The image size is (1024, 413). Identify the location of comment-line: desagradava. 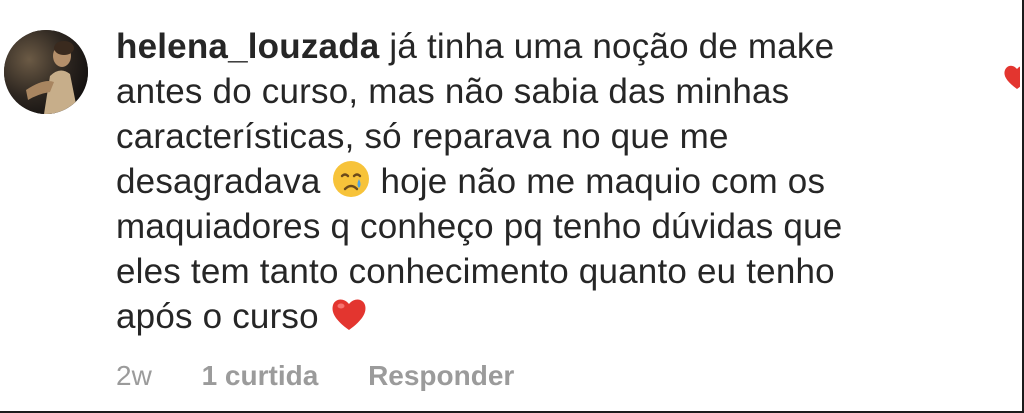
(218, 181).